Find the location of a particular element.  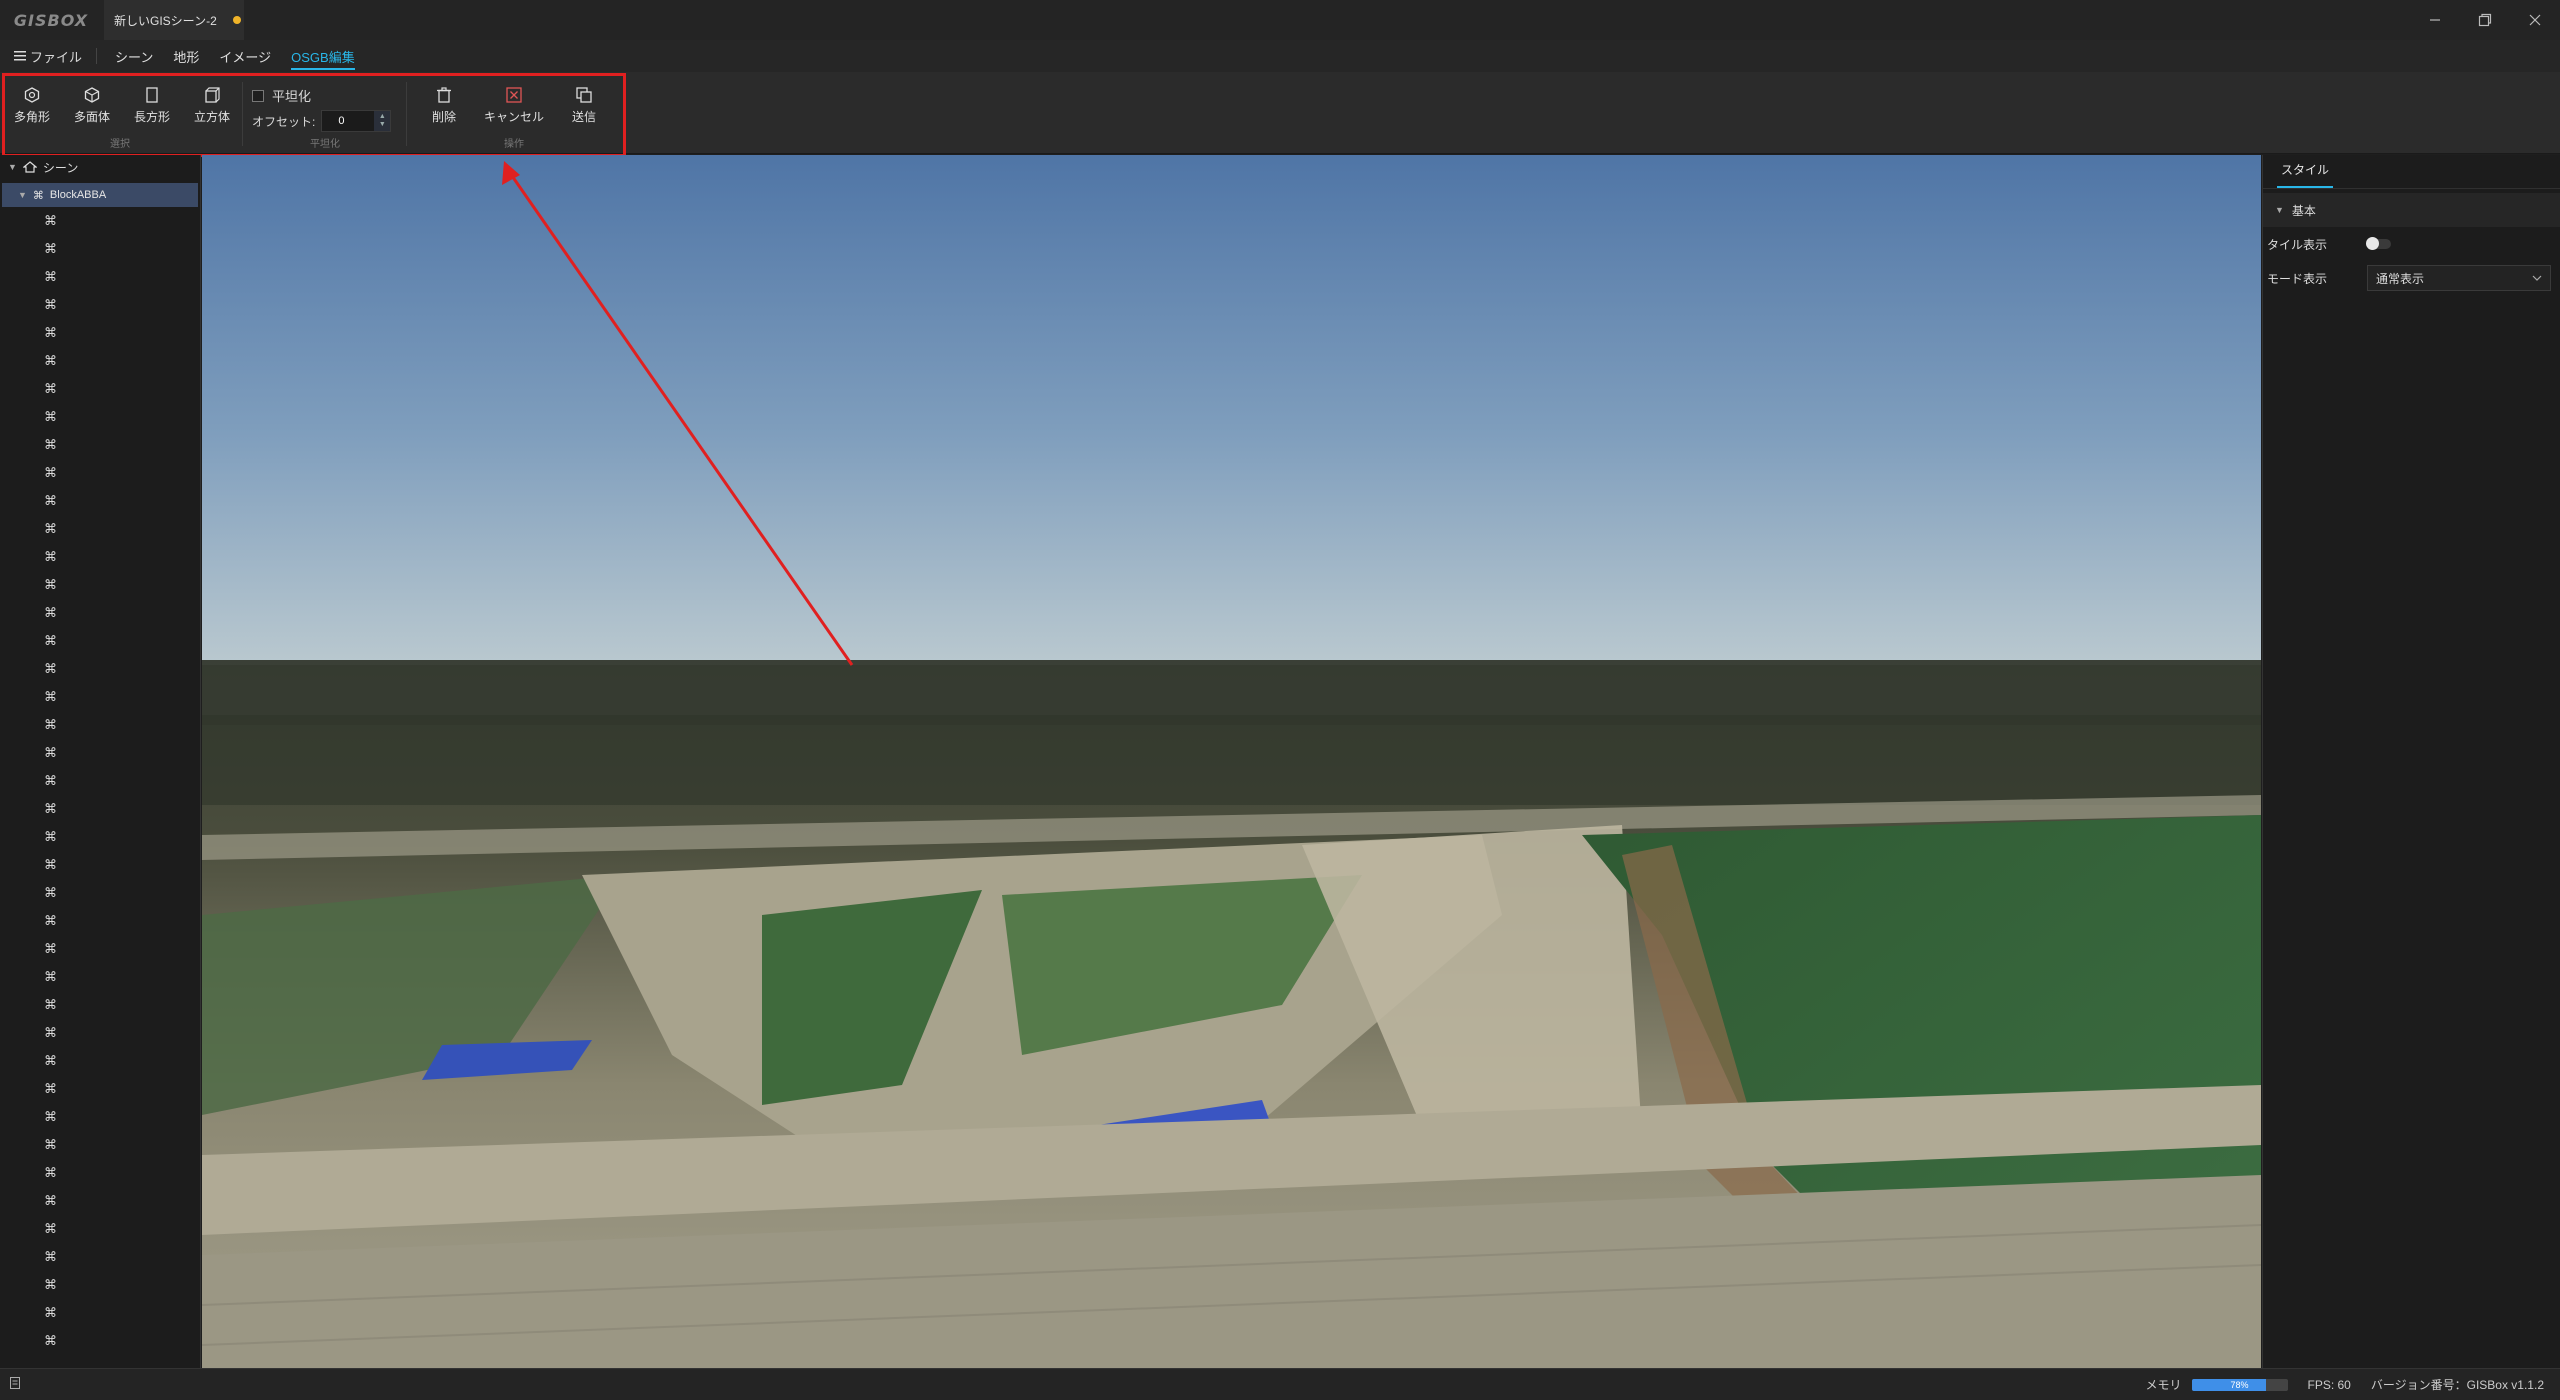

stepper-arrows: ▲ ▼ is located at coordinates (382, 121).